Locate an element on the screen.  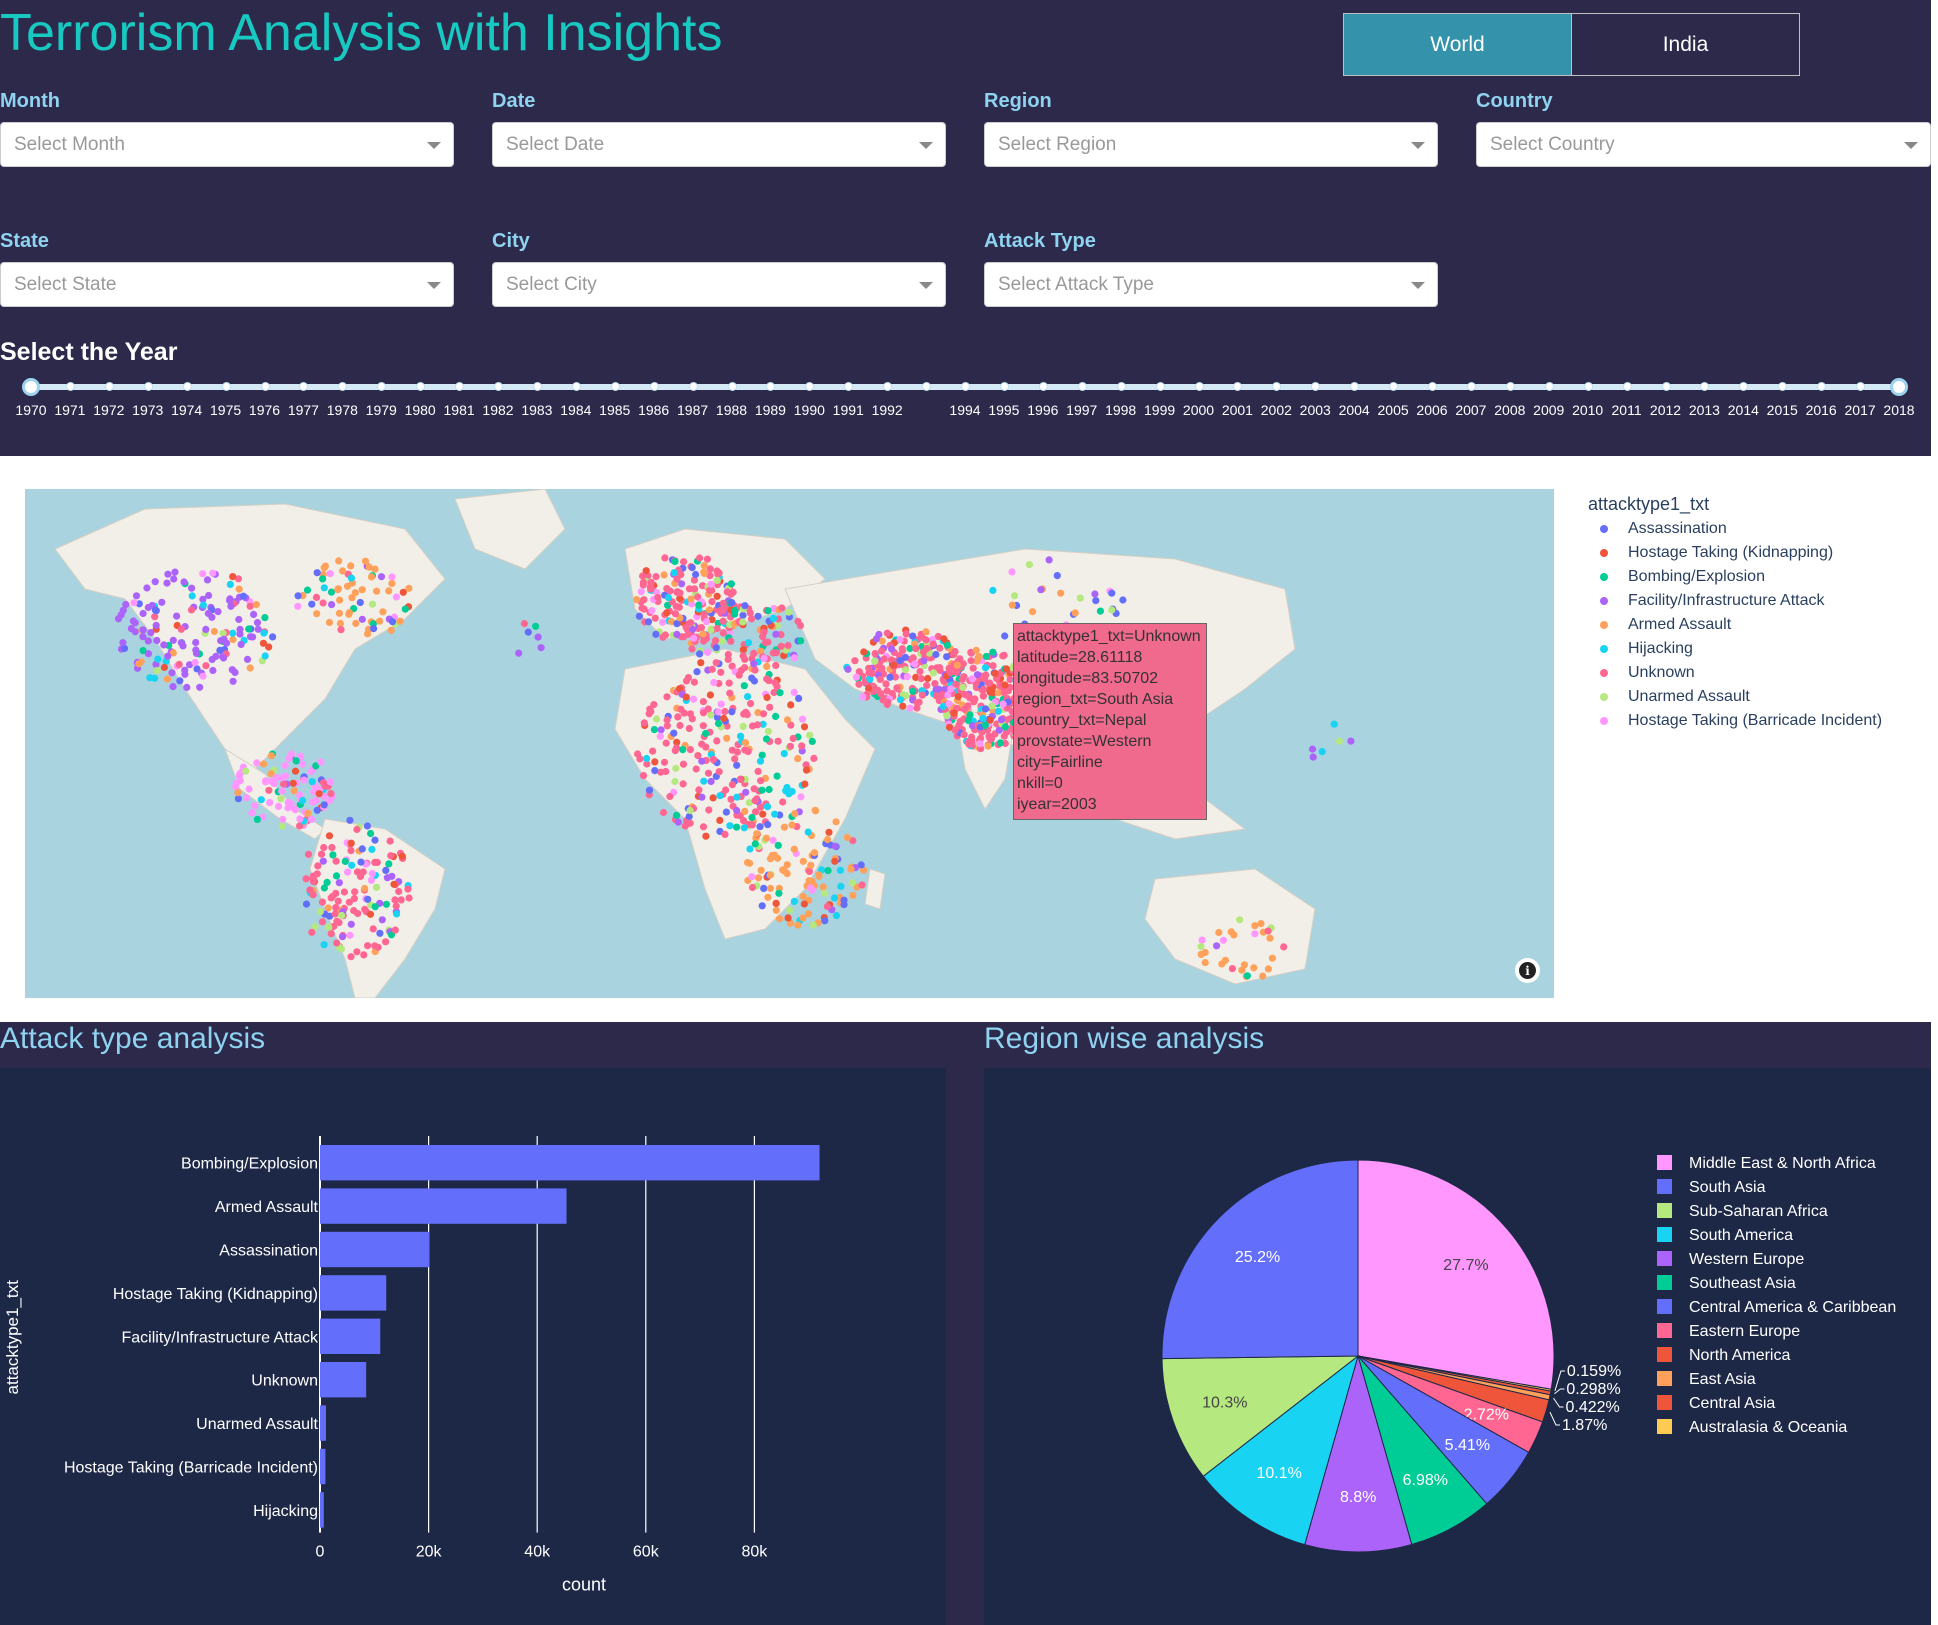
map-legend-item: Assassination is located at coordinates (1663, 529).